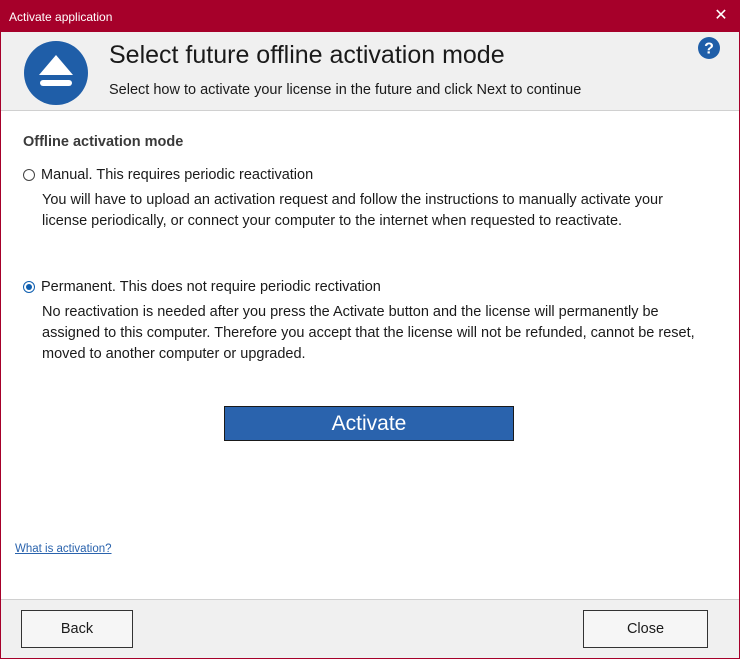 The width and height of the screenshot is (740, 659). I want to click on window-close-icon: ✕, so click(721, 16).